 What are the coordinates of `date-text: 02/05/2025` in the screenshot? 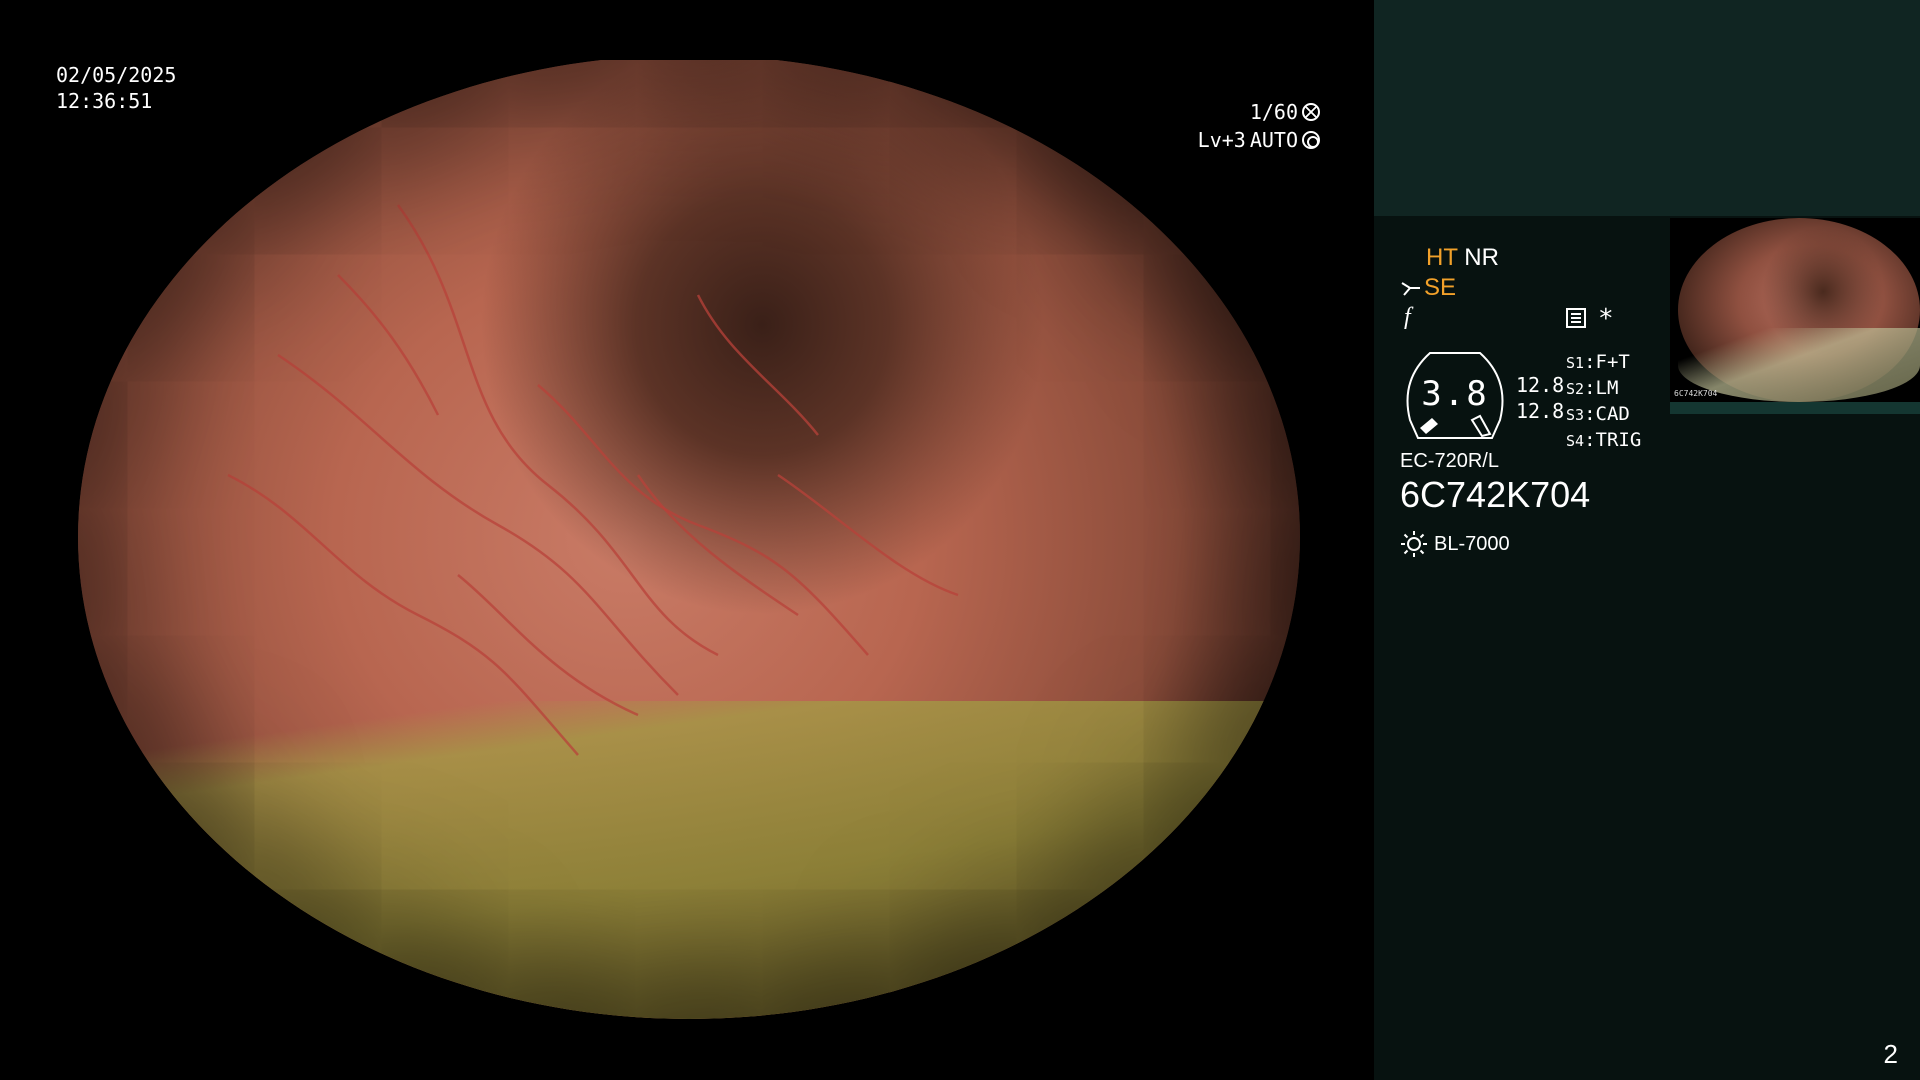 It's located at (116, 75).